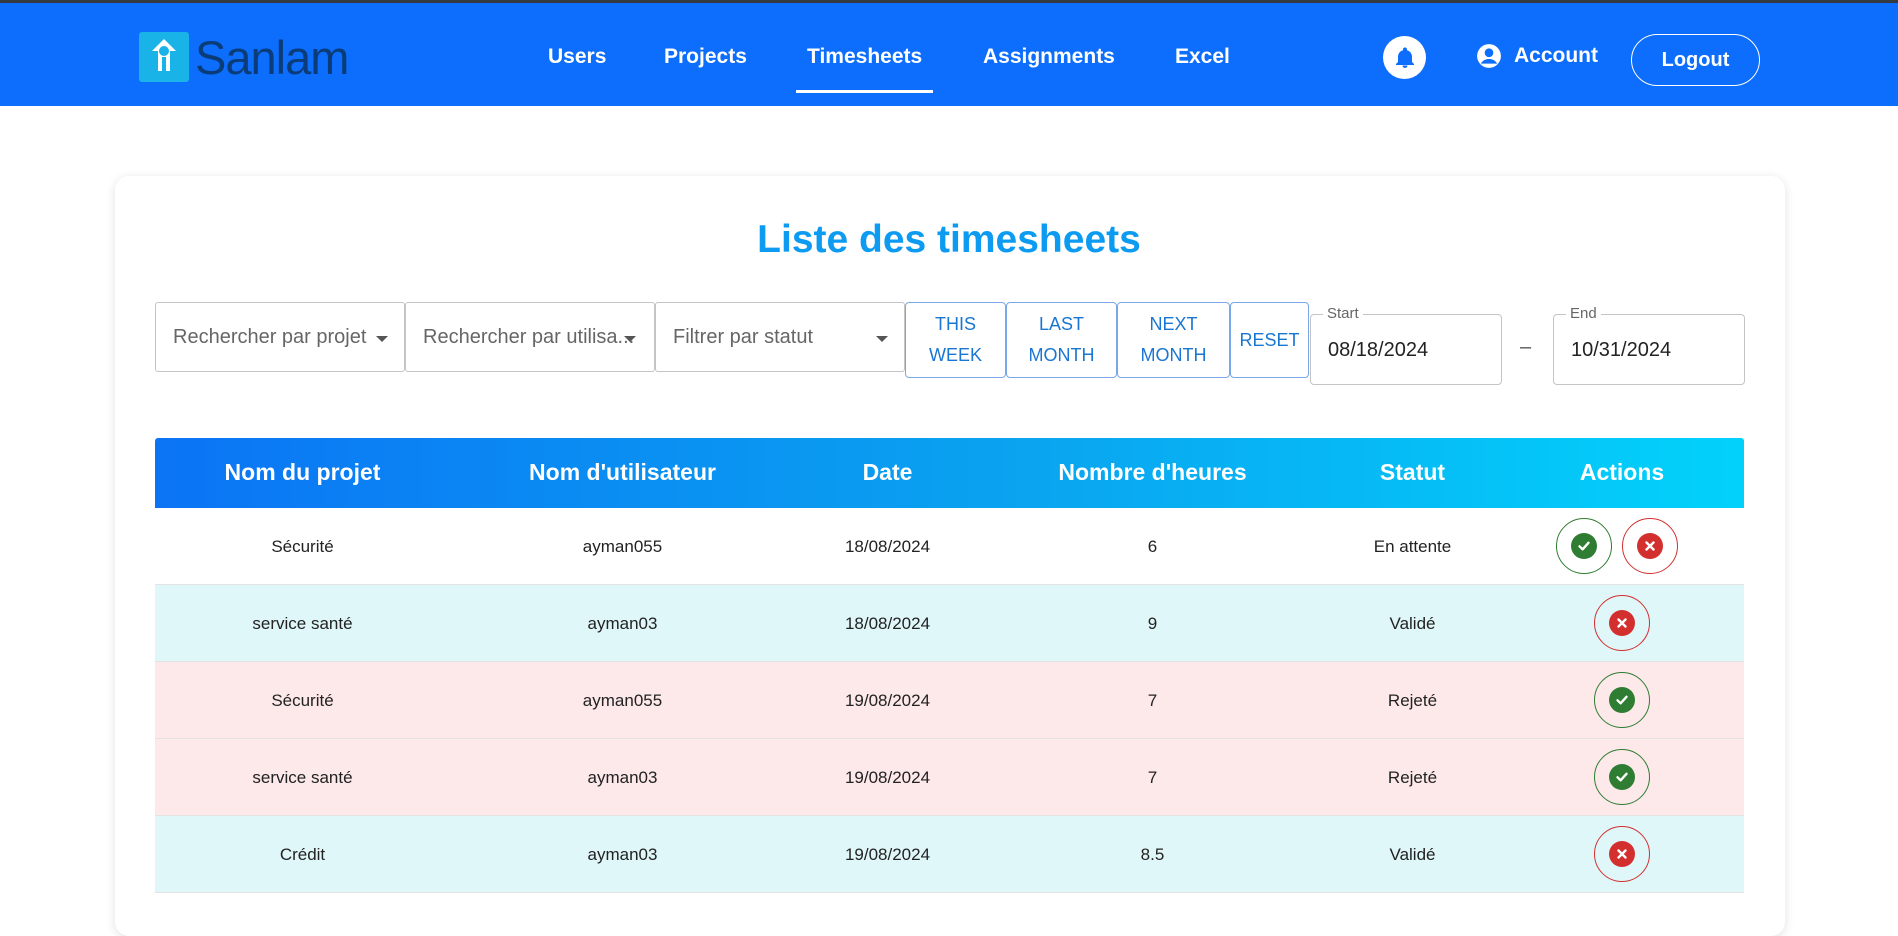 The height and width of the screenshot is (936, 1898). I want to click on cell-hours: 8.5, so click(1152, 854).